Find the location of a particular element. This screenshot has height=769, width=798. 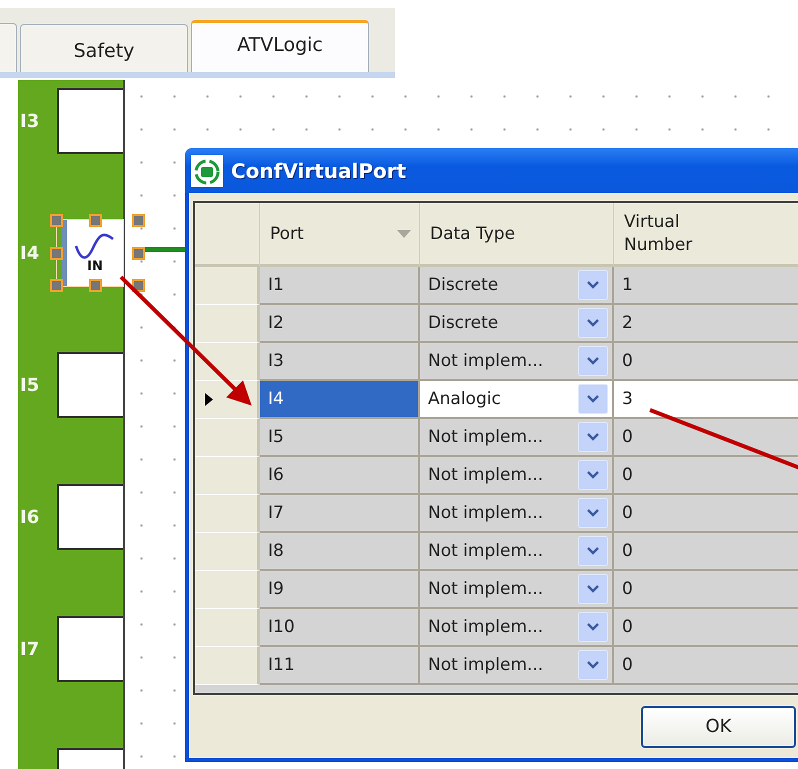

table-cell: I5 is located at coordinates (340, 438).